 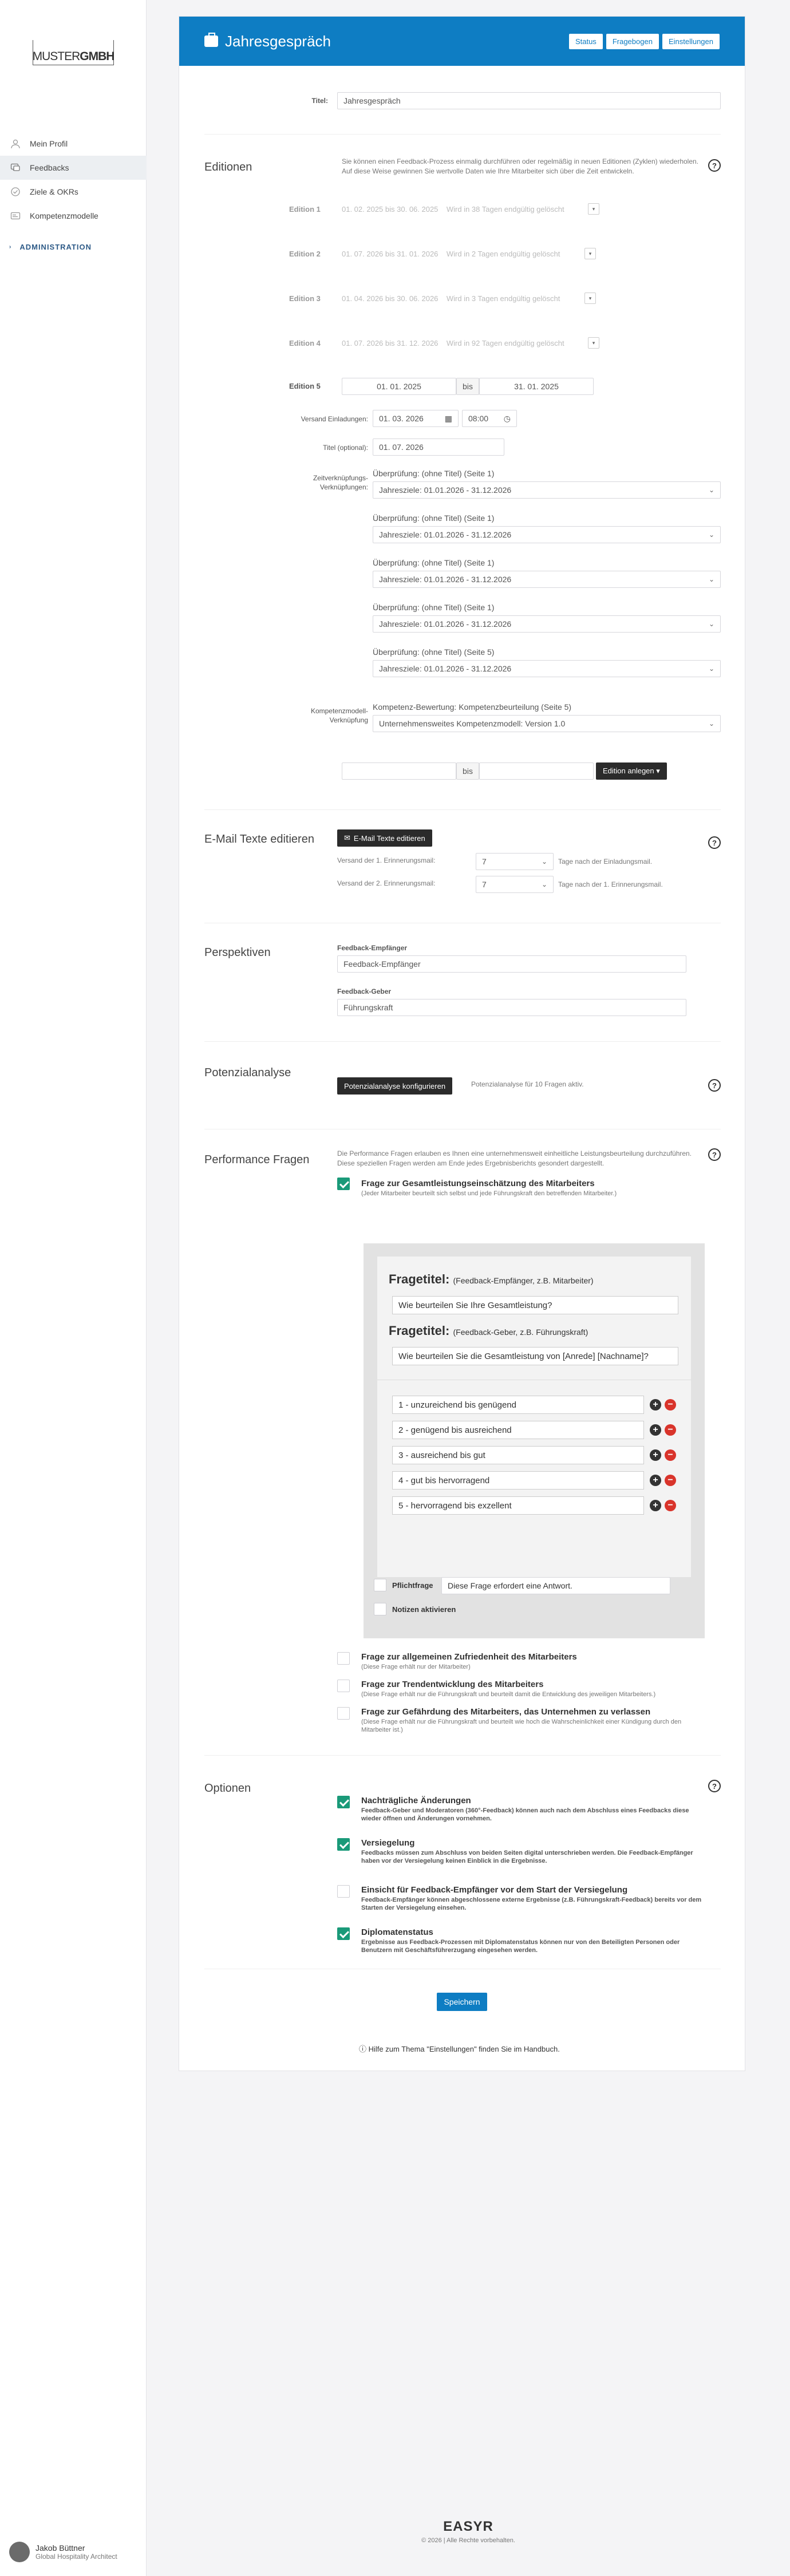 I want to click on q3-checkbox, so click(x=343, y=1686).